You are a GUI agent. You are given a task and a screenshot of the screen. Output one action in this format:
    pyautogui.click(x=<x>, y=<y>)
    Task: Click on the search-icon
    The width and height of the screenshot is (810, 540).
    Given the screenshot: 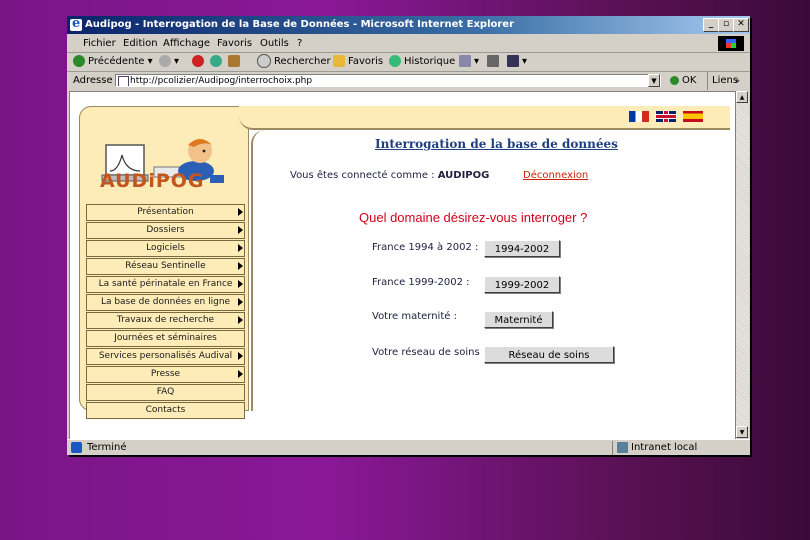 What is the action you would take?
    pyautogui.click(x=264, y=61)
    